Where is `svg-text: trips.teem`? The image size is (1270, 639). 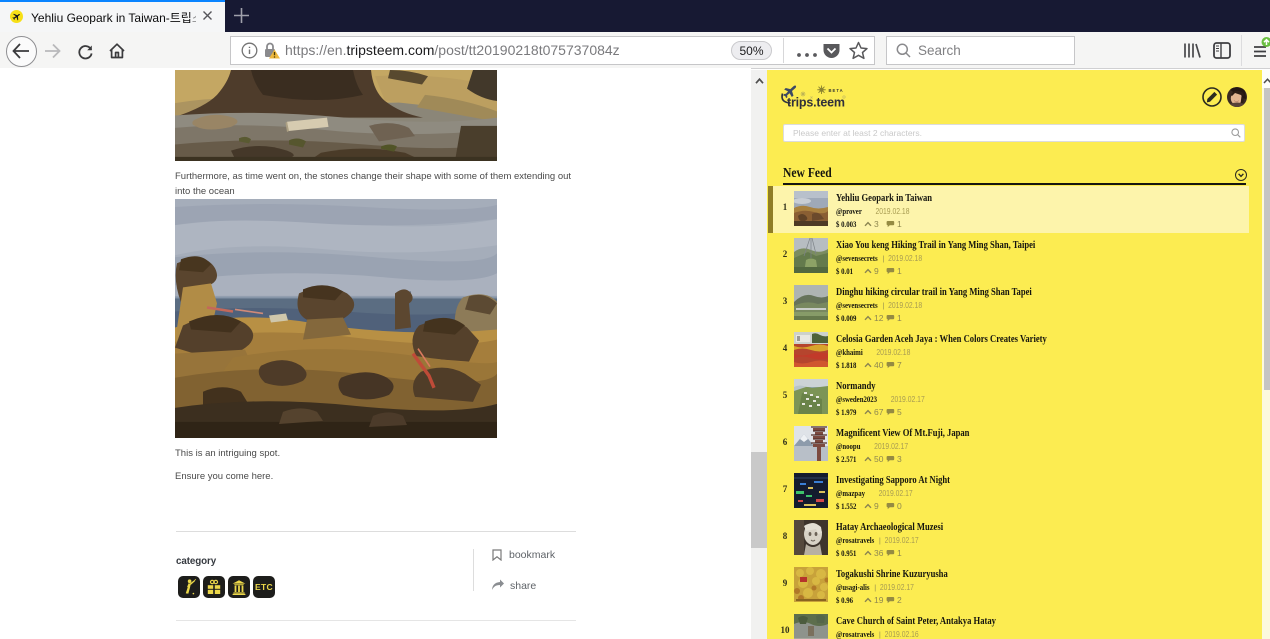 svg-text: trips.teem is located at coordinates (816, 103).